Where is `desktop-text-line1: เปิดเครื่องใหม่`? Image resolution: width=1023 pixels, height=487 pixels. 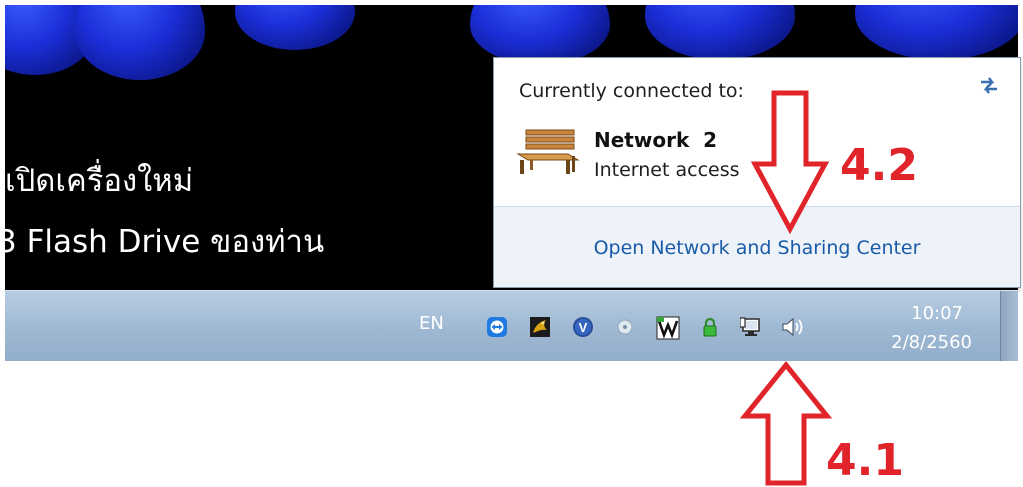 desktop-text-line1: เปิดเครื่องใหม่ is located at coordinates (99, 181).